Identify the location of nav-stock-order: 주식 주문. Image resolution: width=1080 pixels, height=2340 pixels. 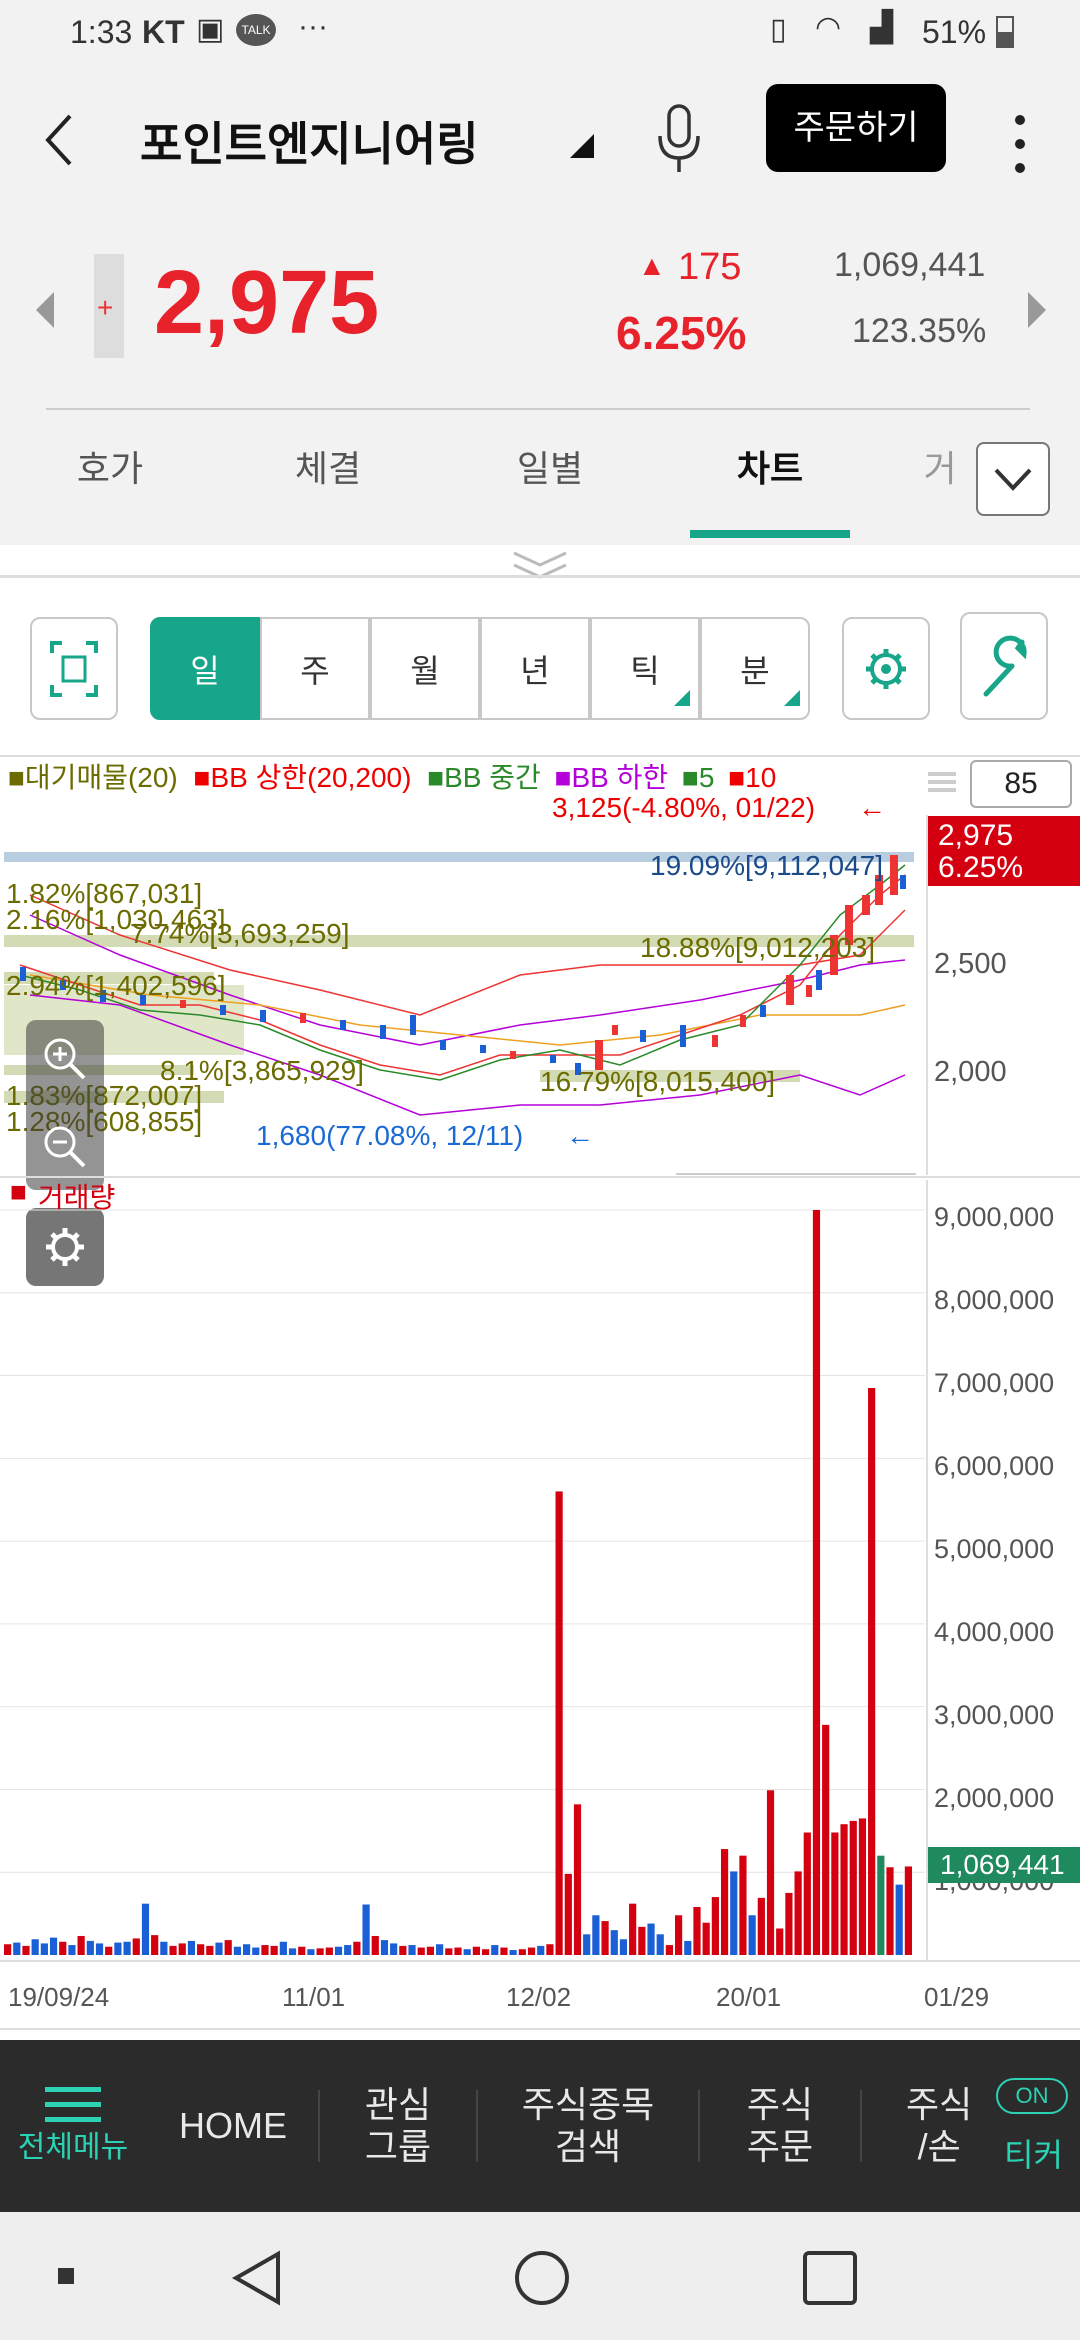
(780, 2126).